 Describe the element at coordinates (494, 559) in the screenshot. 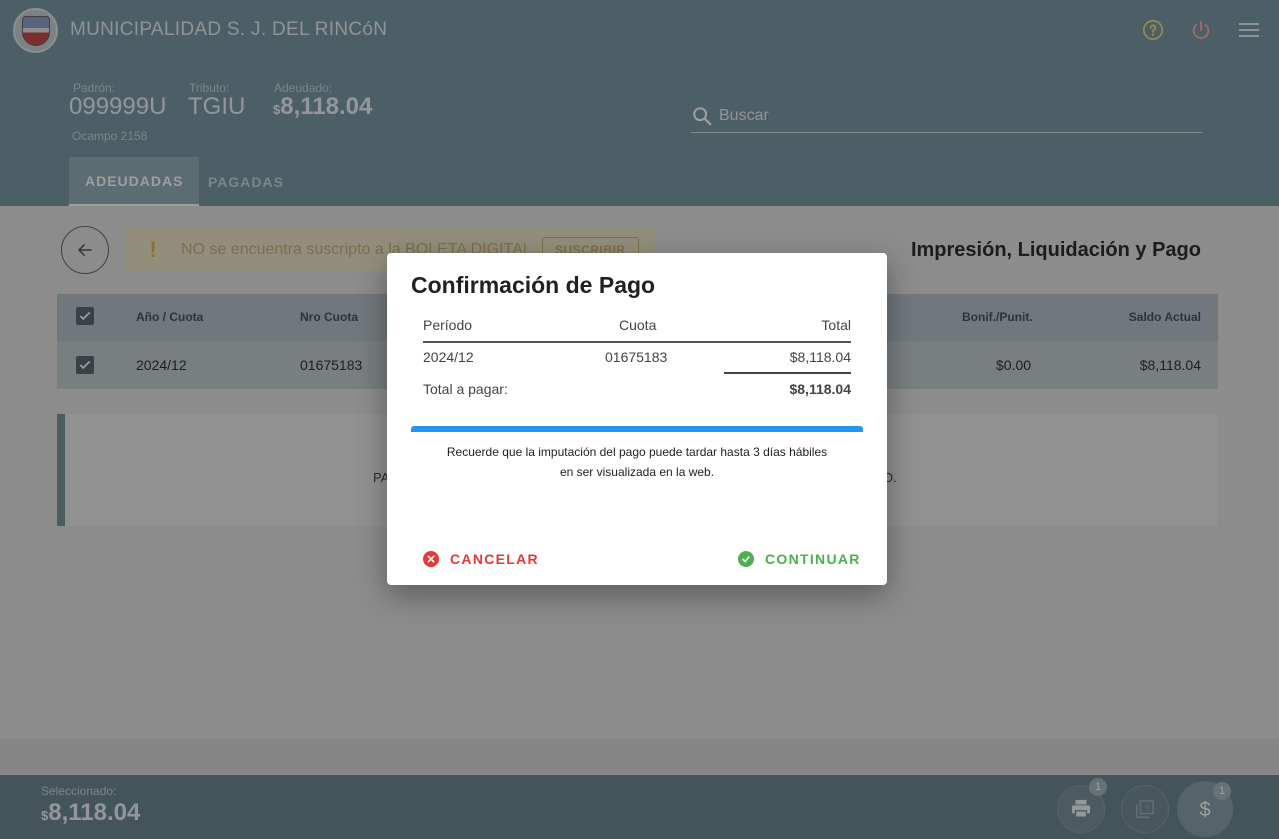

I see `cancel-label: CANCELAR` at that location.